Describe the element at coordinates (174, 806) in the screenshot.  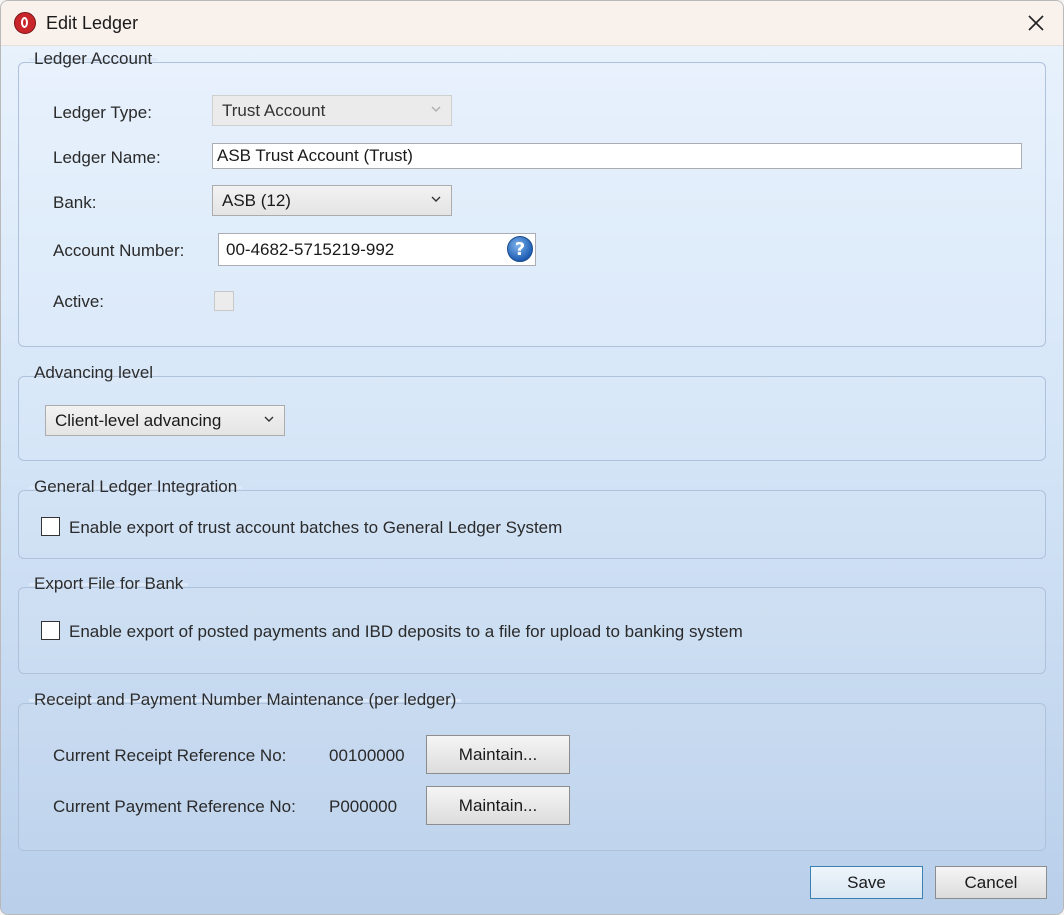
I see `payment-reference-label: Current Payment Reference No:` at that location.